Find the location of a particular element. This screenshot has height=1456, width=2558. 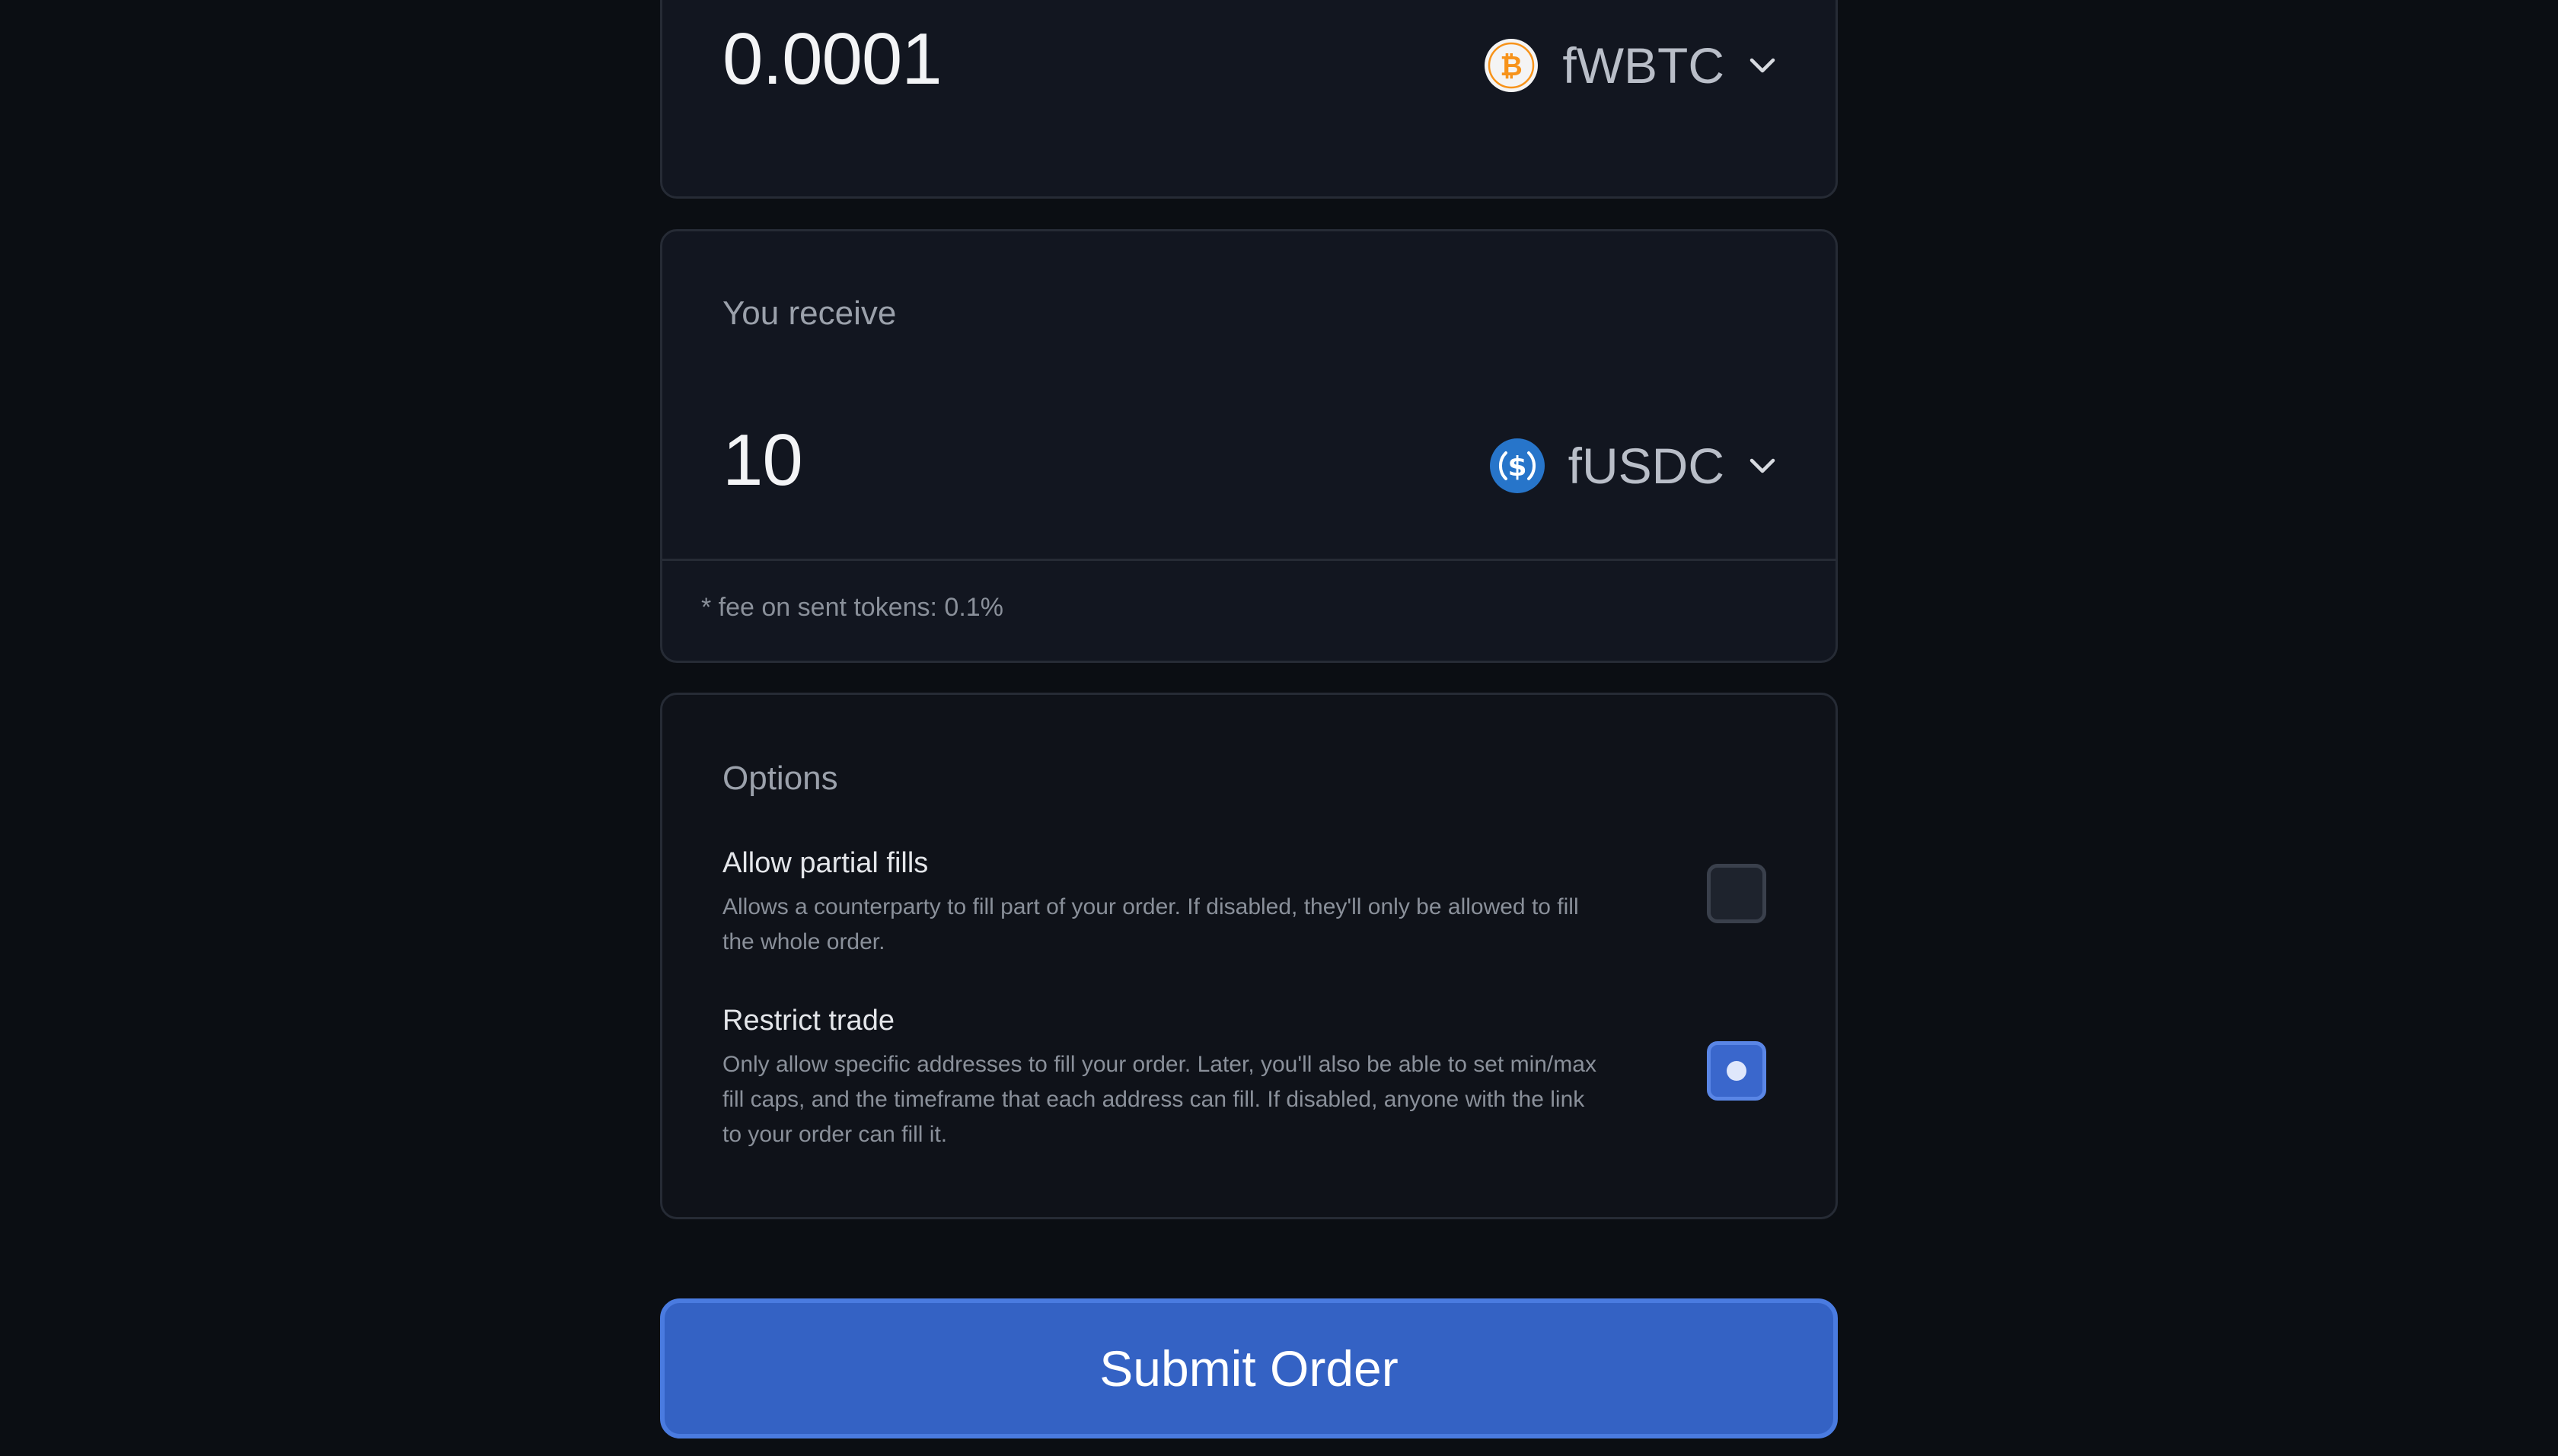

receive-amount-input: 10 is located at coordinates (762, 460).